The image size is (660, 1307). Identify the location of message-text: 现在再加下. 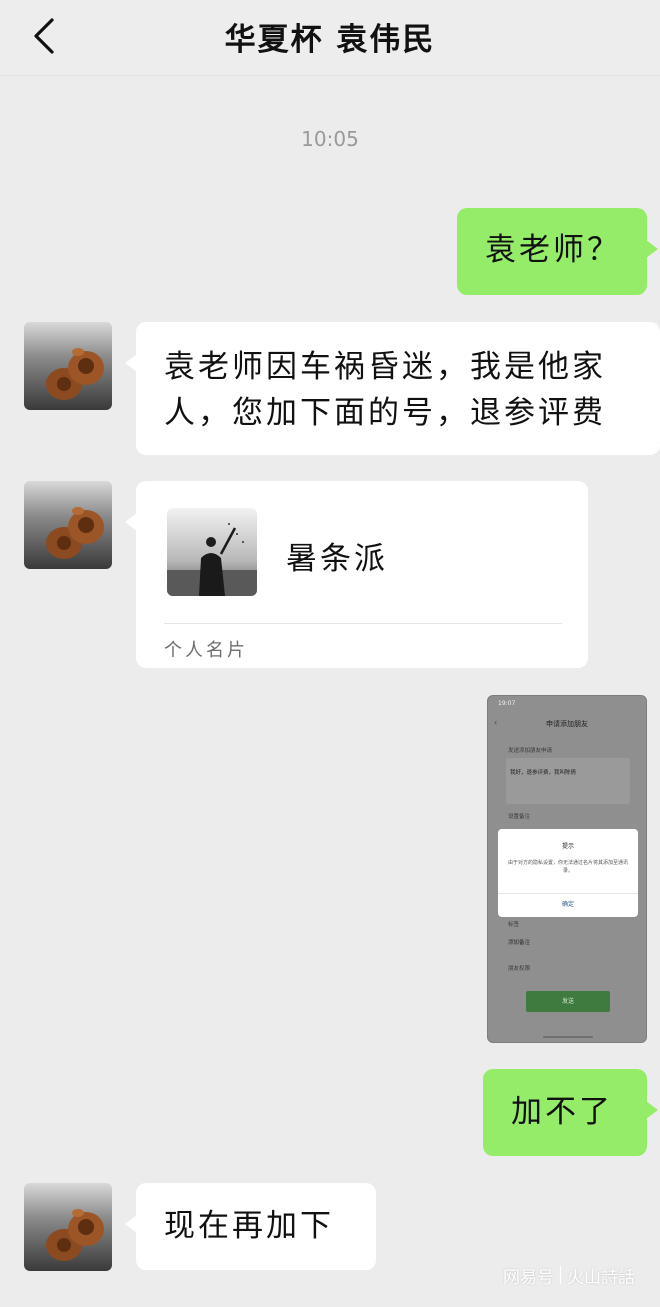
(249, 1226).